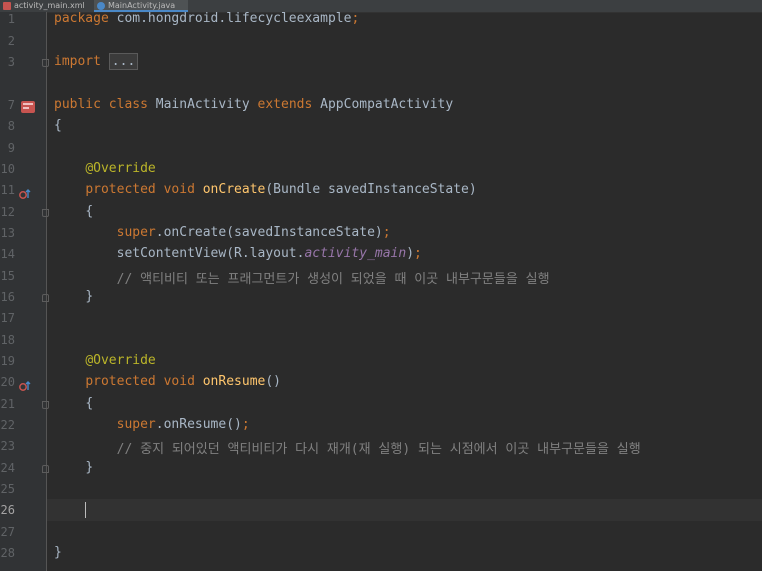 Image resolution: width=762 pixels, height=571 pixels. What do you see at coordinates (404, 510) in the screenshot?
I see `current-line-highlight` at bounding box center [404, 510].